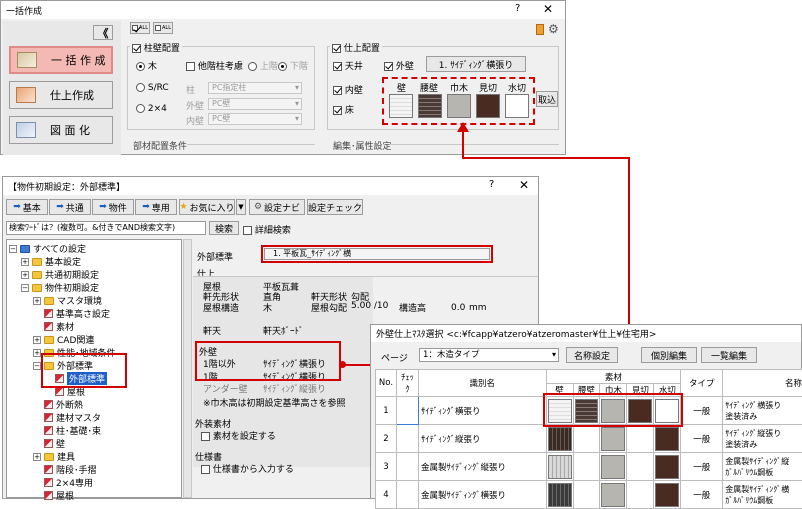 This screenshot has width=802, height=509. Describe the element at coordinates (140, 66) in the screenshot. I see `wood-radio-dot` at that location.